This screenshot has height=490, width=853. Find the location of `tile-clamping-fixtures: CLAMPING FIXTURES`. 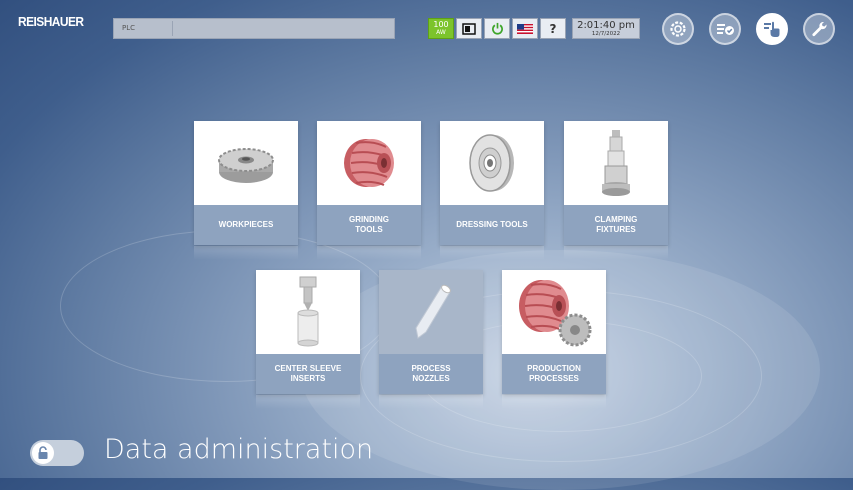

tile-clamping-fixtures: CLAMPING FIXTURES is located at coordinates (616, 183).